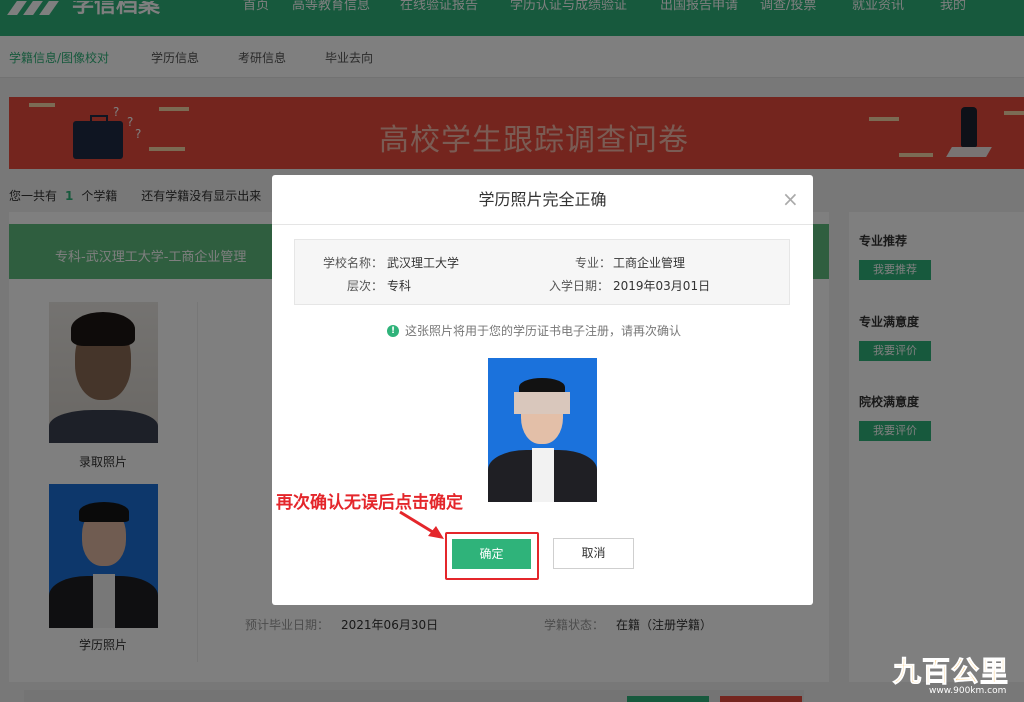  Describe the element at coordinates (593, 553) in the screenshot. I see `cancel-button: 取消` at that location.